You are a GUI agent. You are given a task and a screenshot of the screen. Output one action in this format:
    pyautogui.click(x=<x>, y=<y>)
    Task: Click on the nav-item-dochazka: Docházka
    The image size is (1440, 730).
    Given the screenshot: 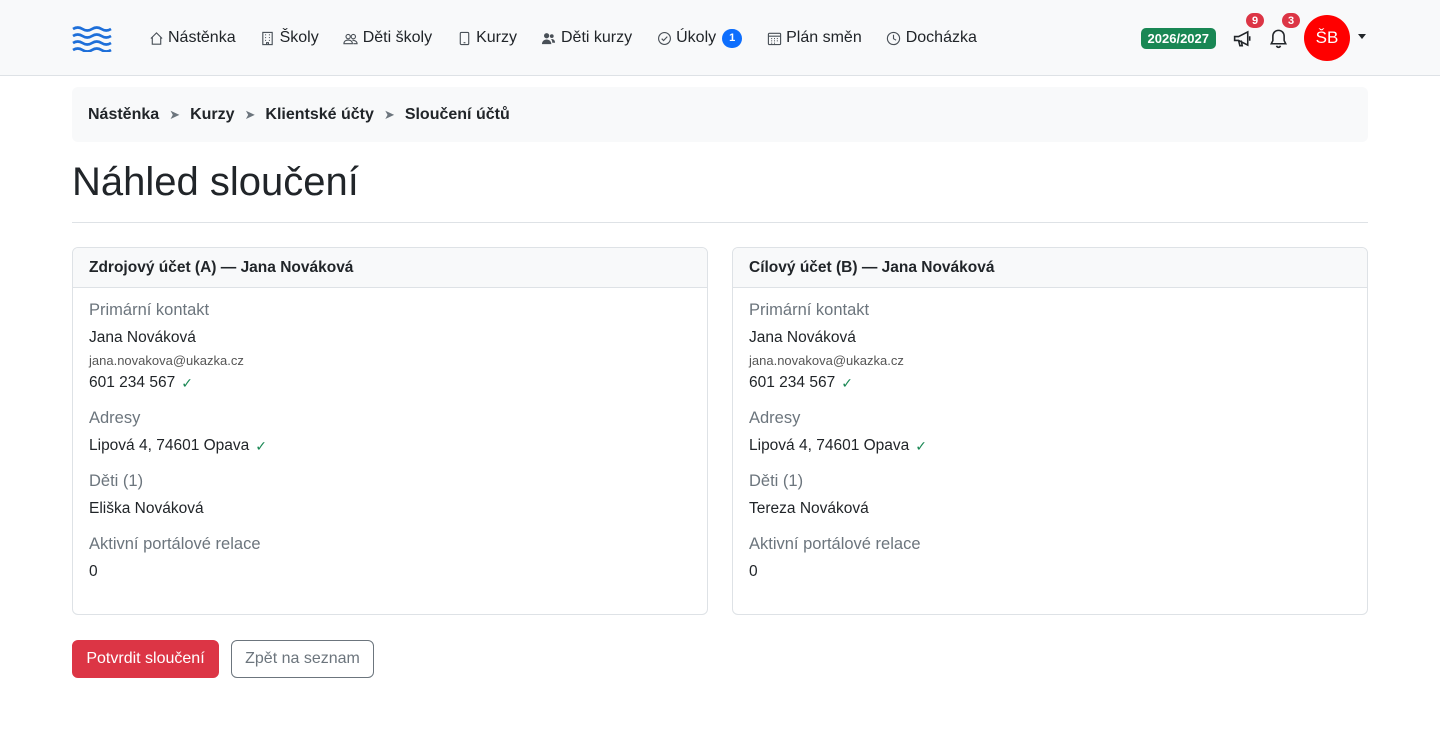 What is the action you would take?
    pyautogui.click(x=931, y=38)
    